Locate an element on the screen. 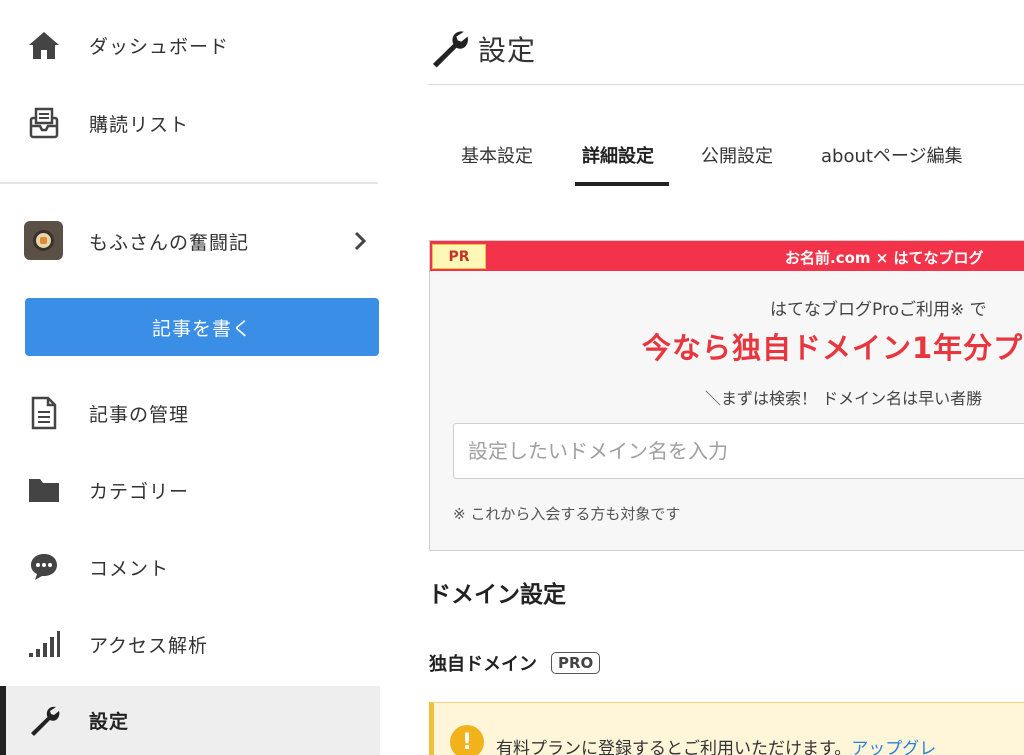  pr-tag: PR is located at coordinates (459, 256).